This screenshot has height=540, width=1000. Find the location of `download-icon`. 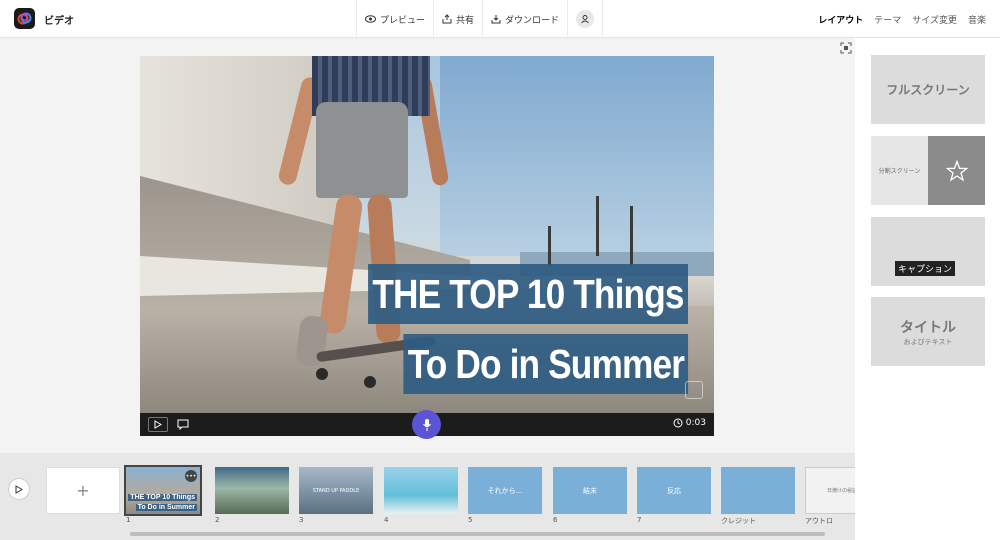

download-icon is located at coordinates (496, 19).